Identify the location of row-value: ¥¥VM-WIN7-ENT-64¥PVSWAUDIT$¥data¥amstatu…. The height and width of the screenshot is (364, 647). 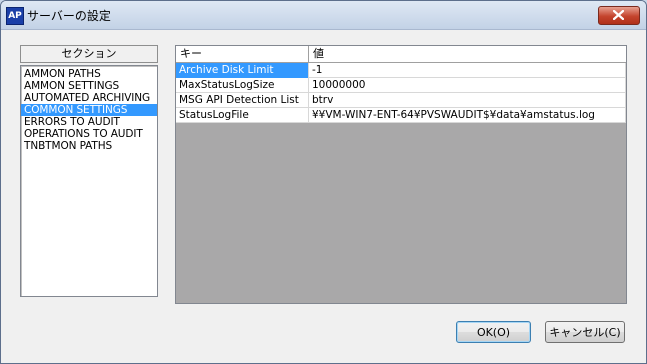
(467, 115).